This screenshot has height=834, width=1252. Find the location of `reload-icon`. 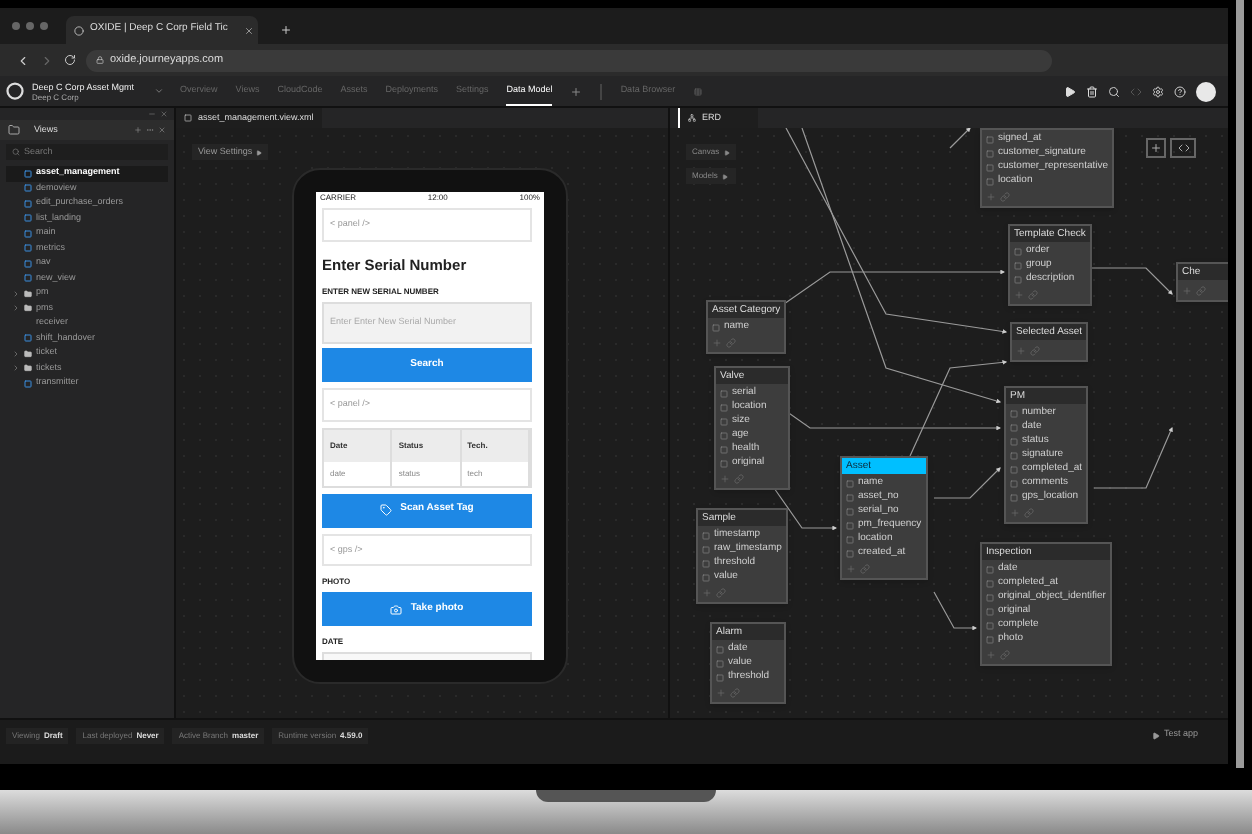

reload-icon is located at coordinates (70, 60).